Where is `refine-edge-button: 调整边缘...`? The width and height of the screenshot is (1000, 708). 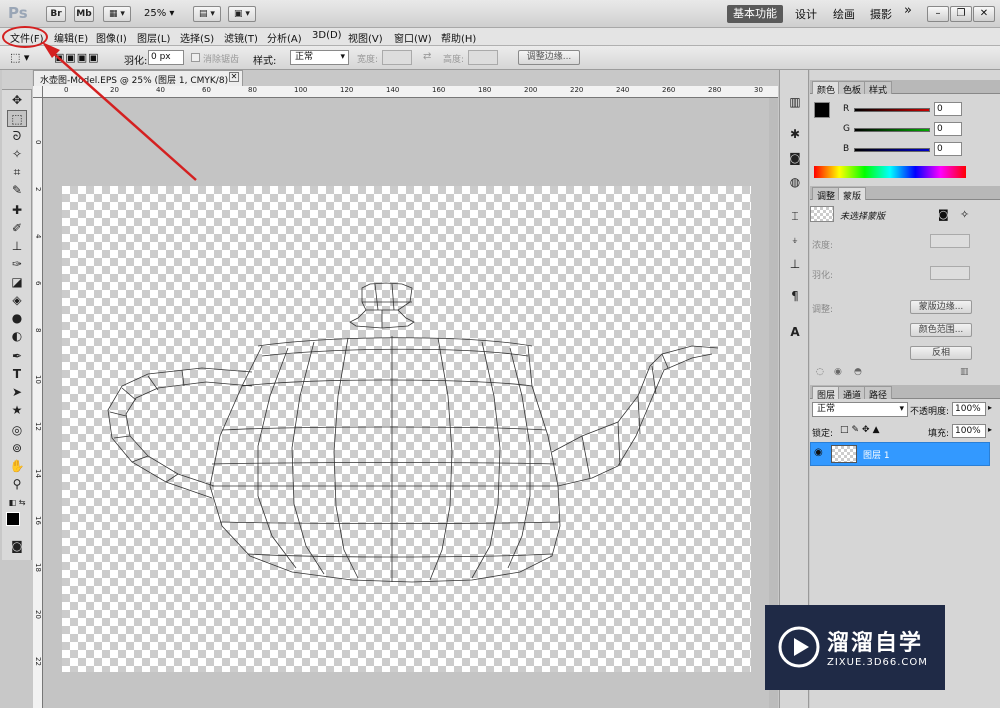 refine-edge-button: 调整边缘... is located at coordinates (549, 57).